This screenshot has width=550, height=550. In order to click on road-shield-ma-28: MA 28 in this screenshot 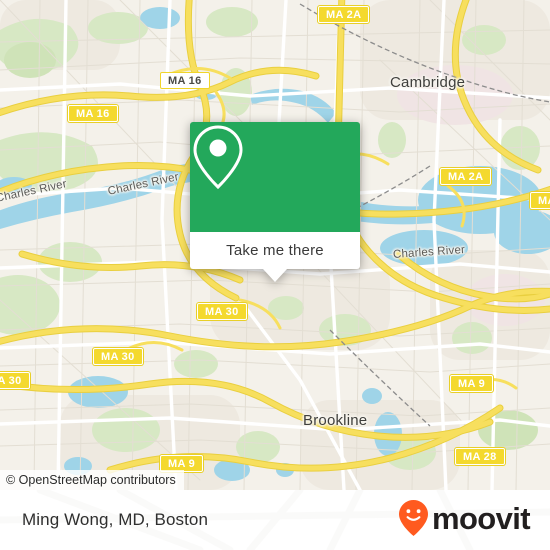, I will do `click(480, 456)`.